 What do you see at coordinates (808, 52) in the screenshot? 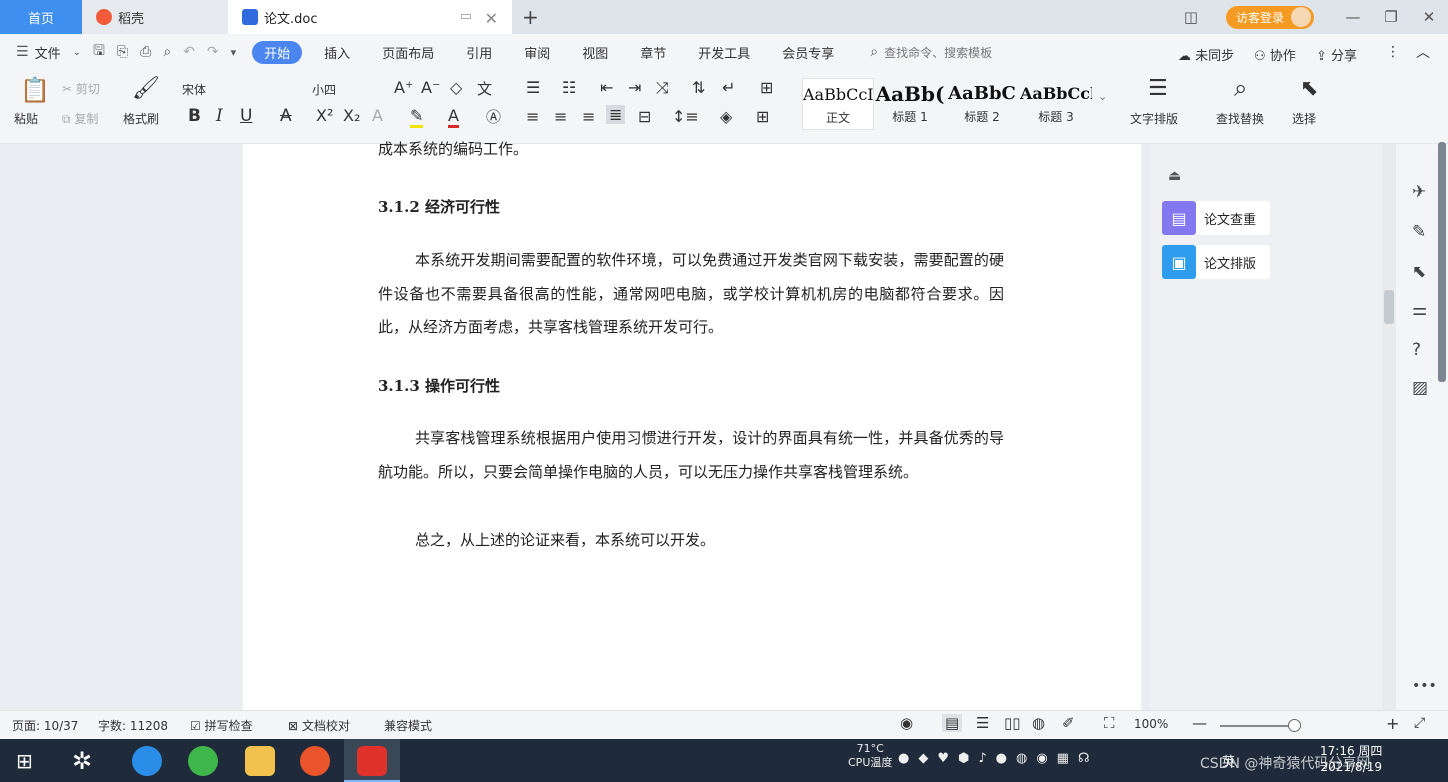
I see `menu-member: 会员专享` at bounding box center [808, 52].